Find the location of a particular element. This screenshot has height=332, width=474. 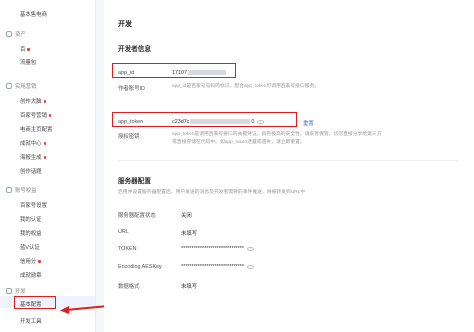

sidebar-item-my-rights: 我的权益 is located at coordinates (31, 233).